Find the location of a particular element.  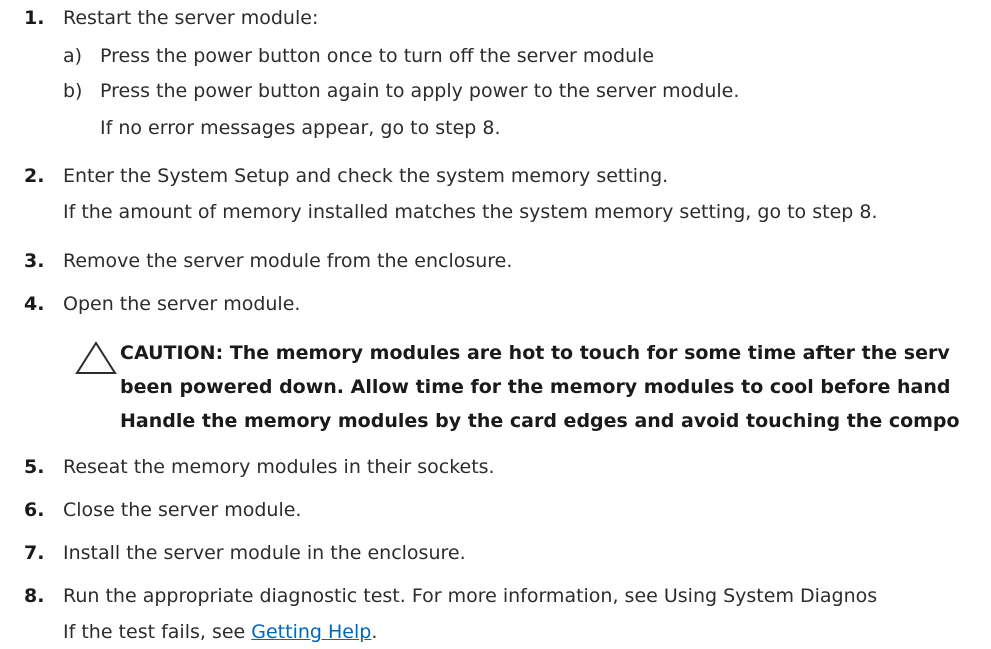

getting-help-link: Getting Help is located at coordinates (311, 632).